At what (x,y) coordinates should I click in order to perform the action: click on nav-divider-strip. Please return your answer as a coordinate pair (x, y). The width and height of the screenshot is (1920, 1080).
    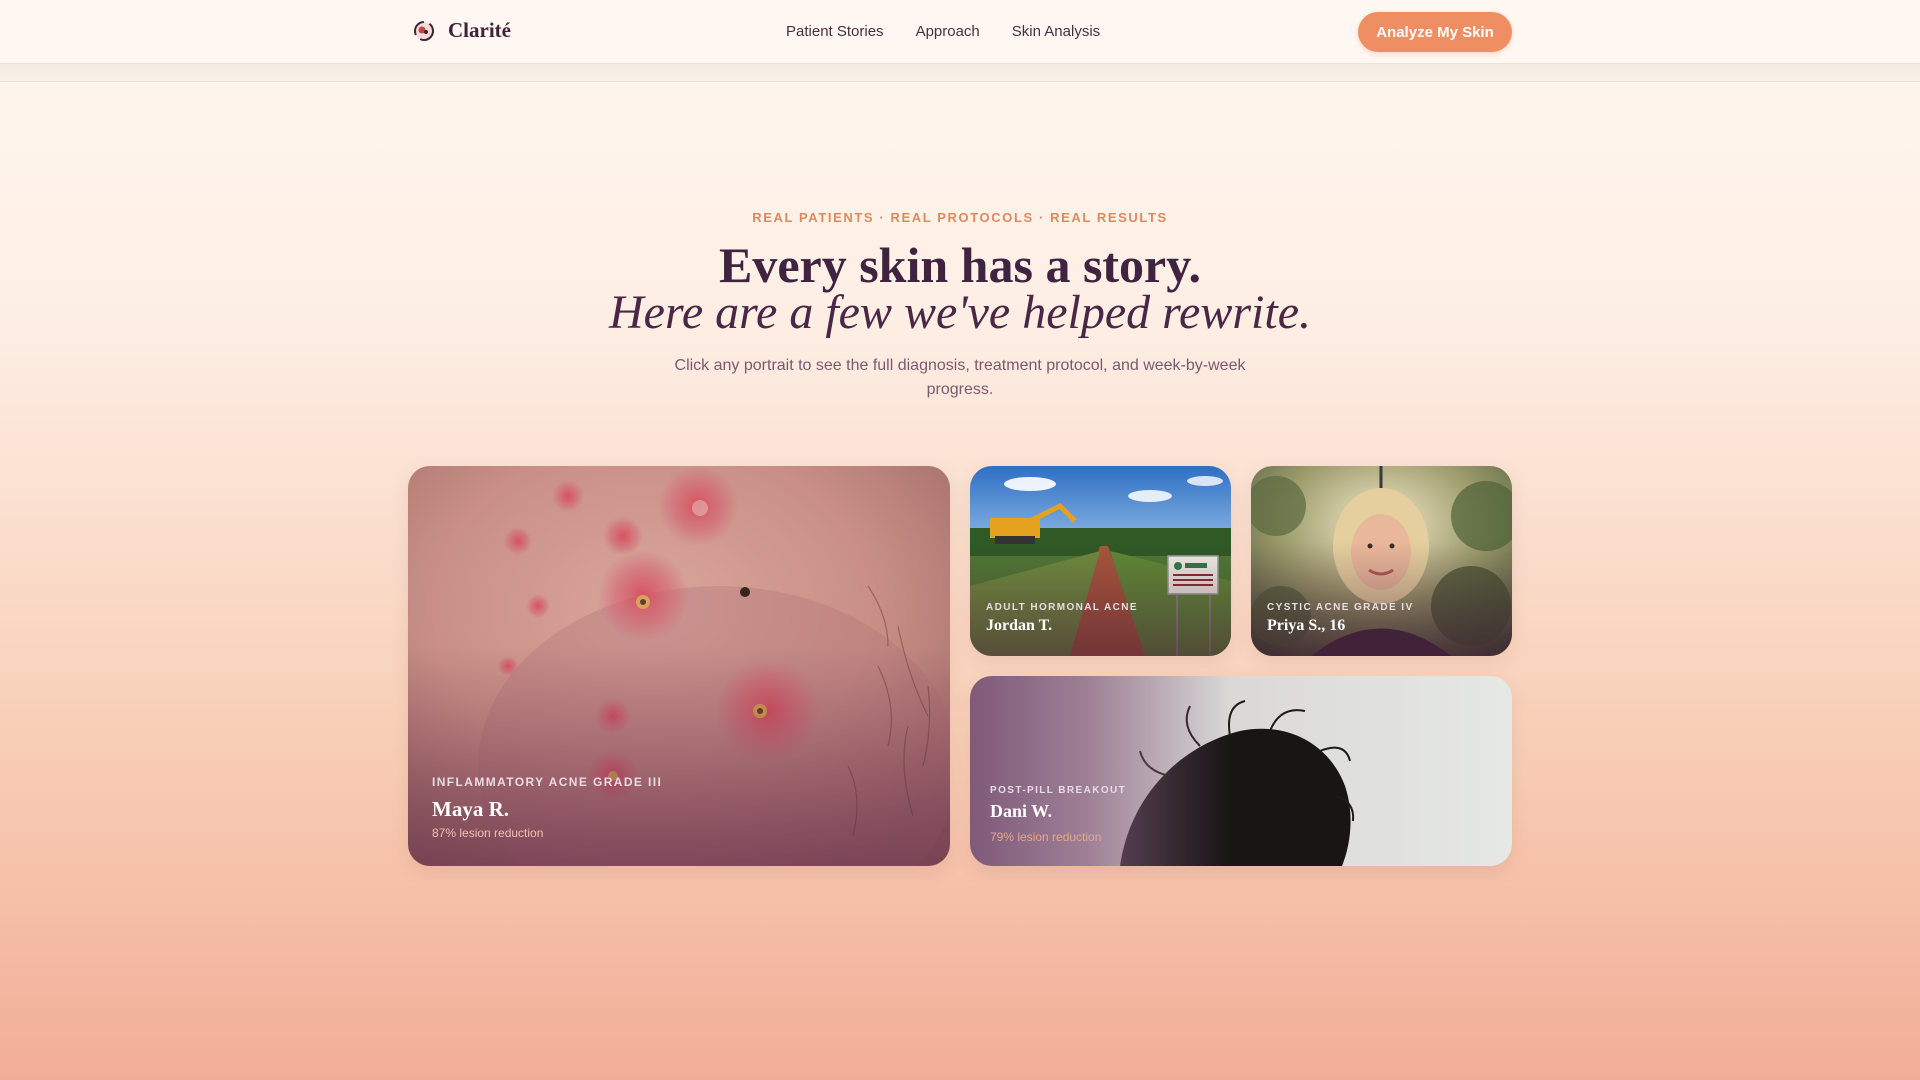
    Looking at the image, I should click on (960, 73).